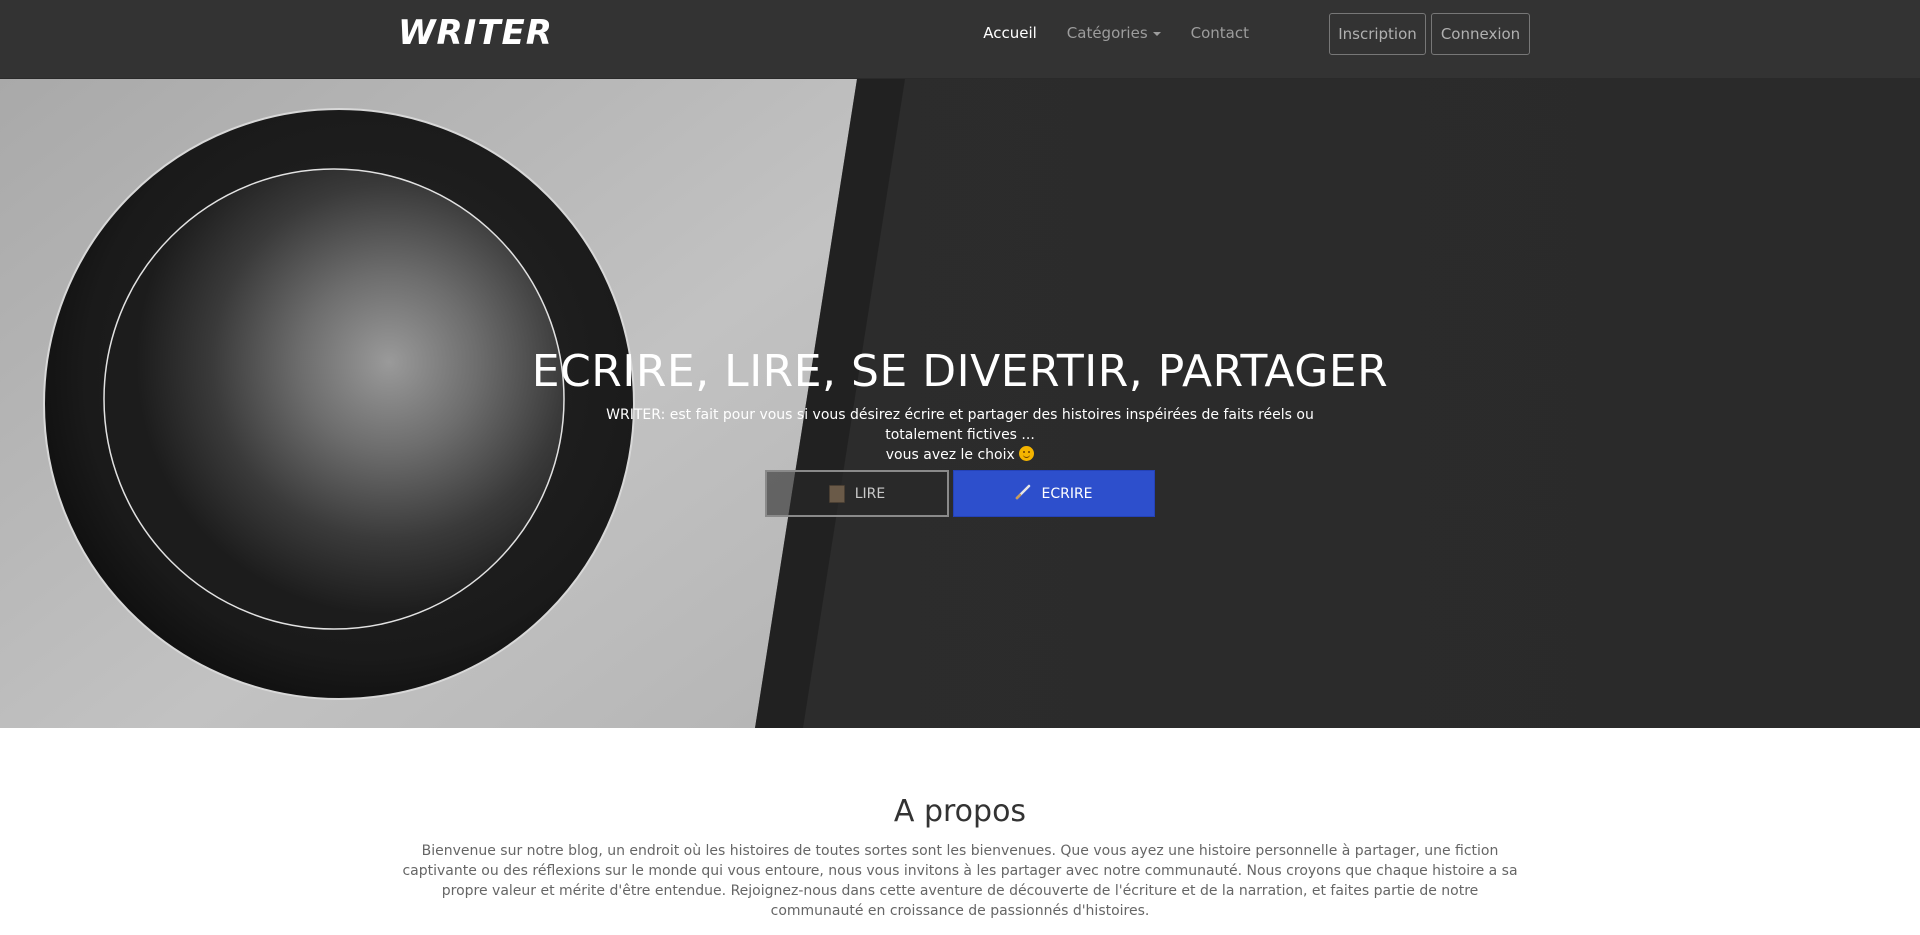  What do you see at coordinates (1480, 34) in the screenshot?
I see `login-button: Connexion` at bounding box center [1480, 34].